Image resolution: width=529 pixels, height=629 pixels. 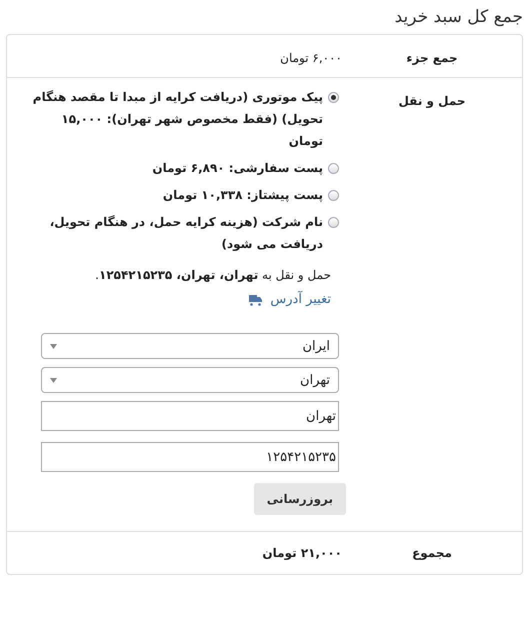 I want to click on total-value: ۲۱,۰۰۰ تومان, so click(x=301, y=553).